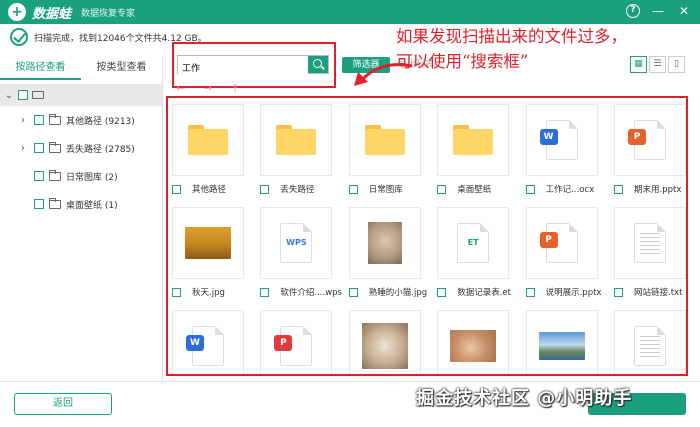  I want to click on forward-arrow-icon: →, so click(207, 88).